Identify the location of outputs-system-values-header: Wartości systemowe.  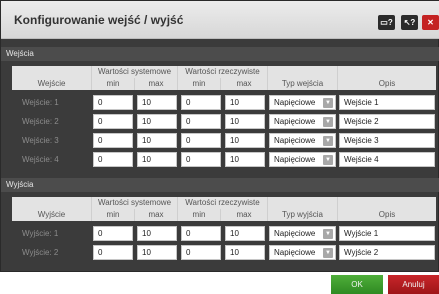
(135, 203).